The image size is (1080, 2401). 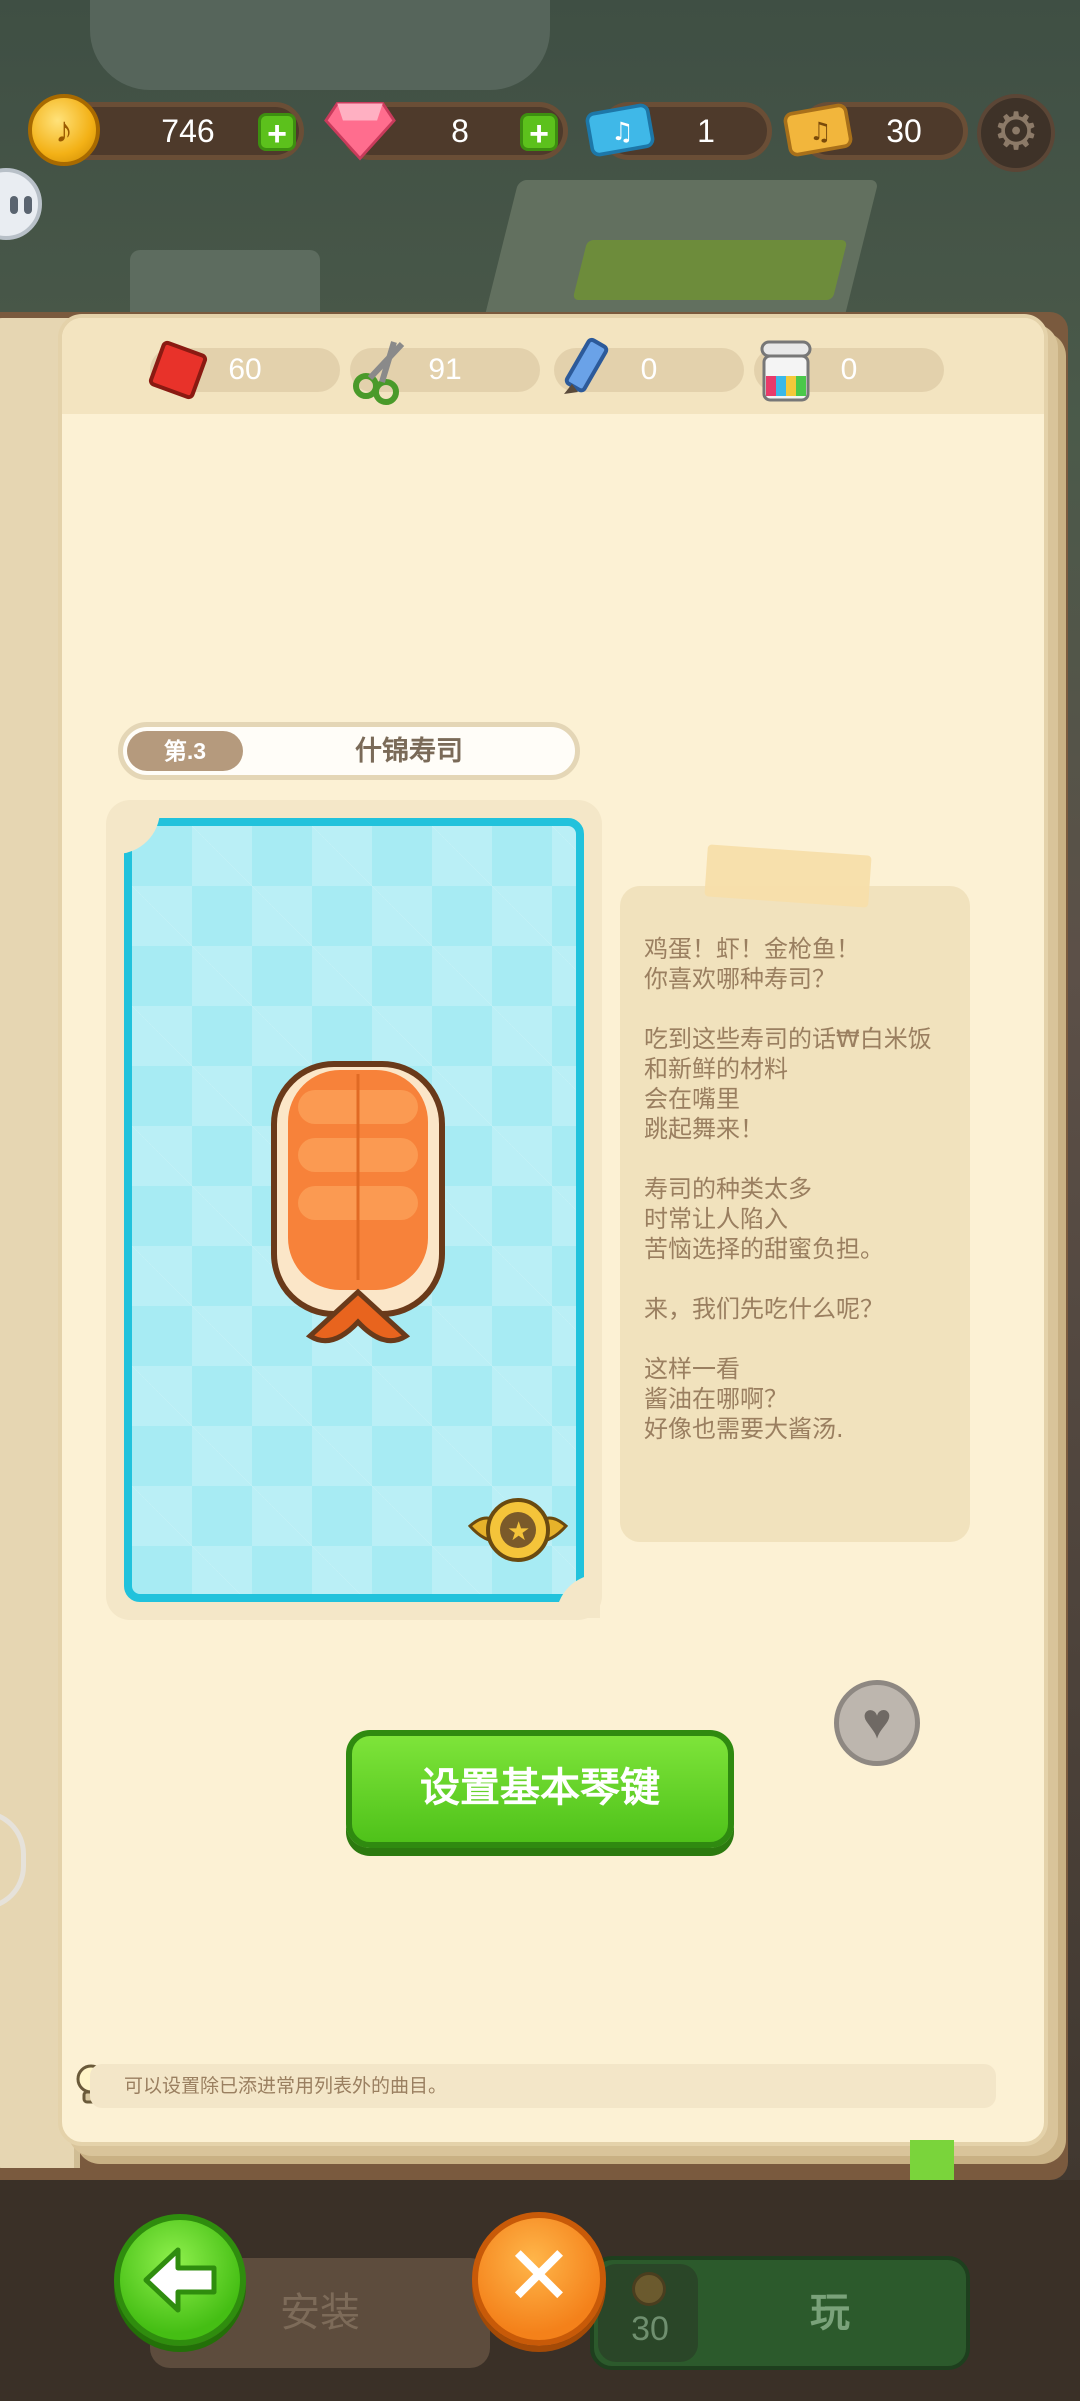 I want to click on description-paragraph: 鸡蛋！虾！金枪鱼！ 你喜欢哪种寿司？, so click(x=752, y=964).